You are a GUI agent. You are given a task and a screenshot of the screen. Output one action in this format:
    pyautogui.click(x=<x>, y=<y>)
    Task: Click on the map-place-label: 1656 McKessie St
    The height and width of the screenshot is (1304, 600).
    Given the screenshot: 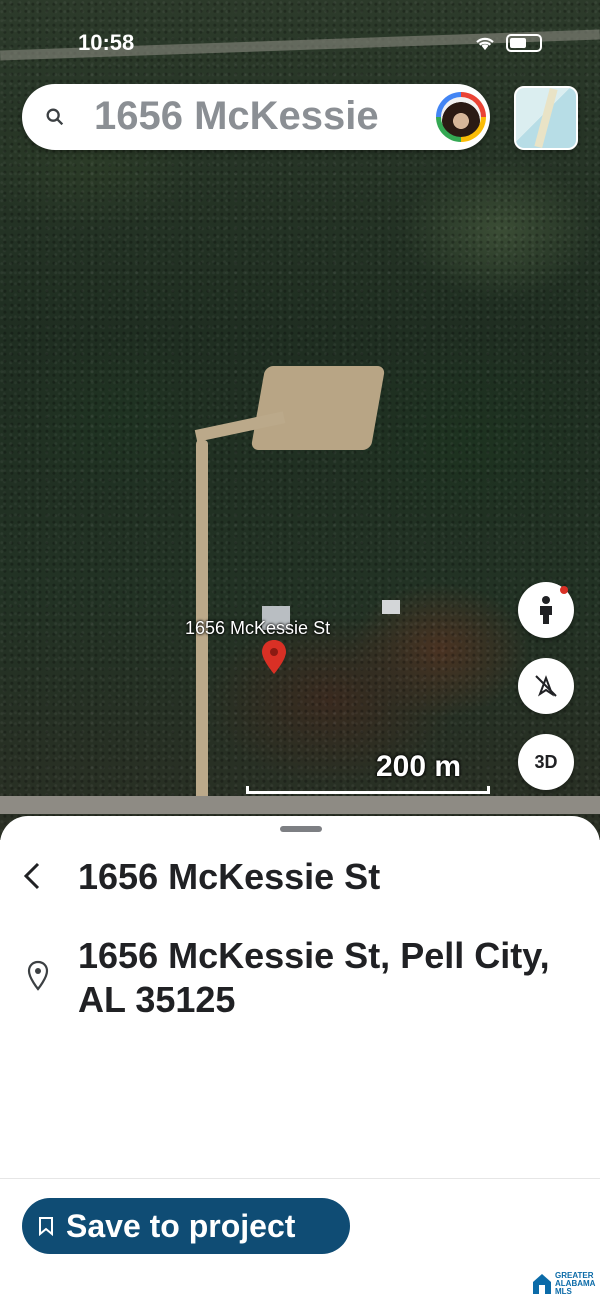 What is the action you would take?
    pyautogui.click(x=258, y=628)
    